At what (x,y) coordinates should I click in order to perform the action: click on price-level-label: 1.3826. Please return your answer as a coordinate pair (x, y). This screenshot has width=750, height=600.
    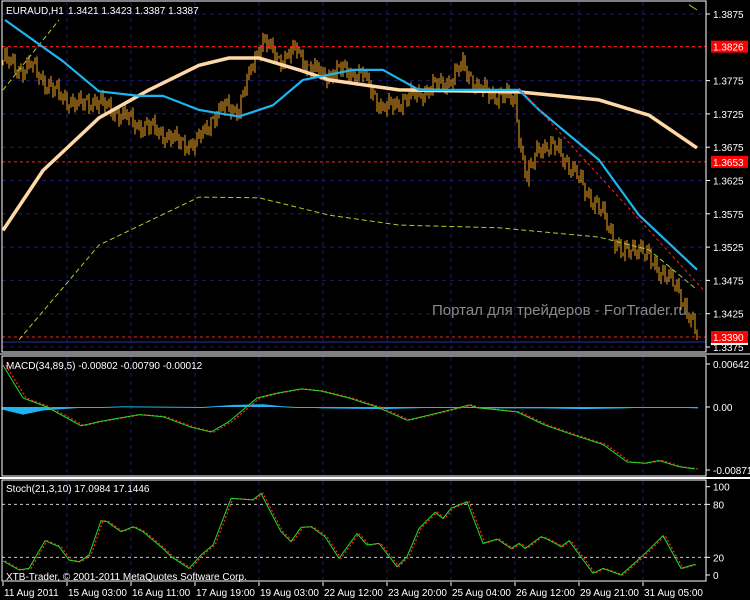
    Looking at the image, I should click on (728, 48).